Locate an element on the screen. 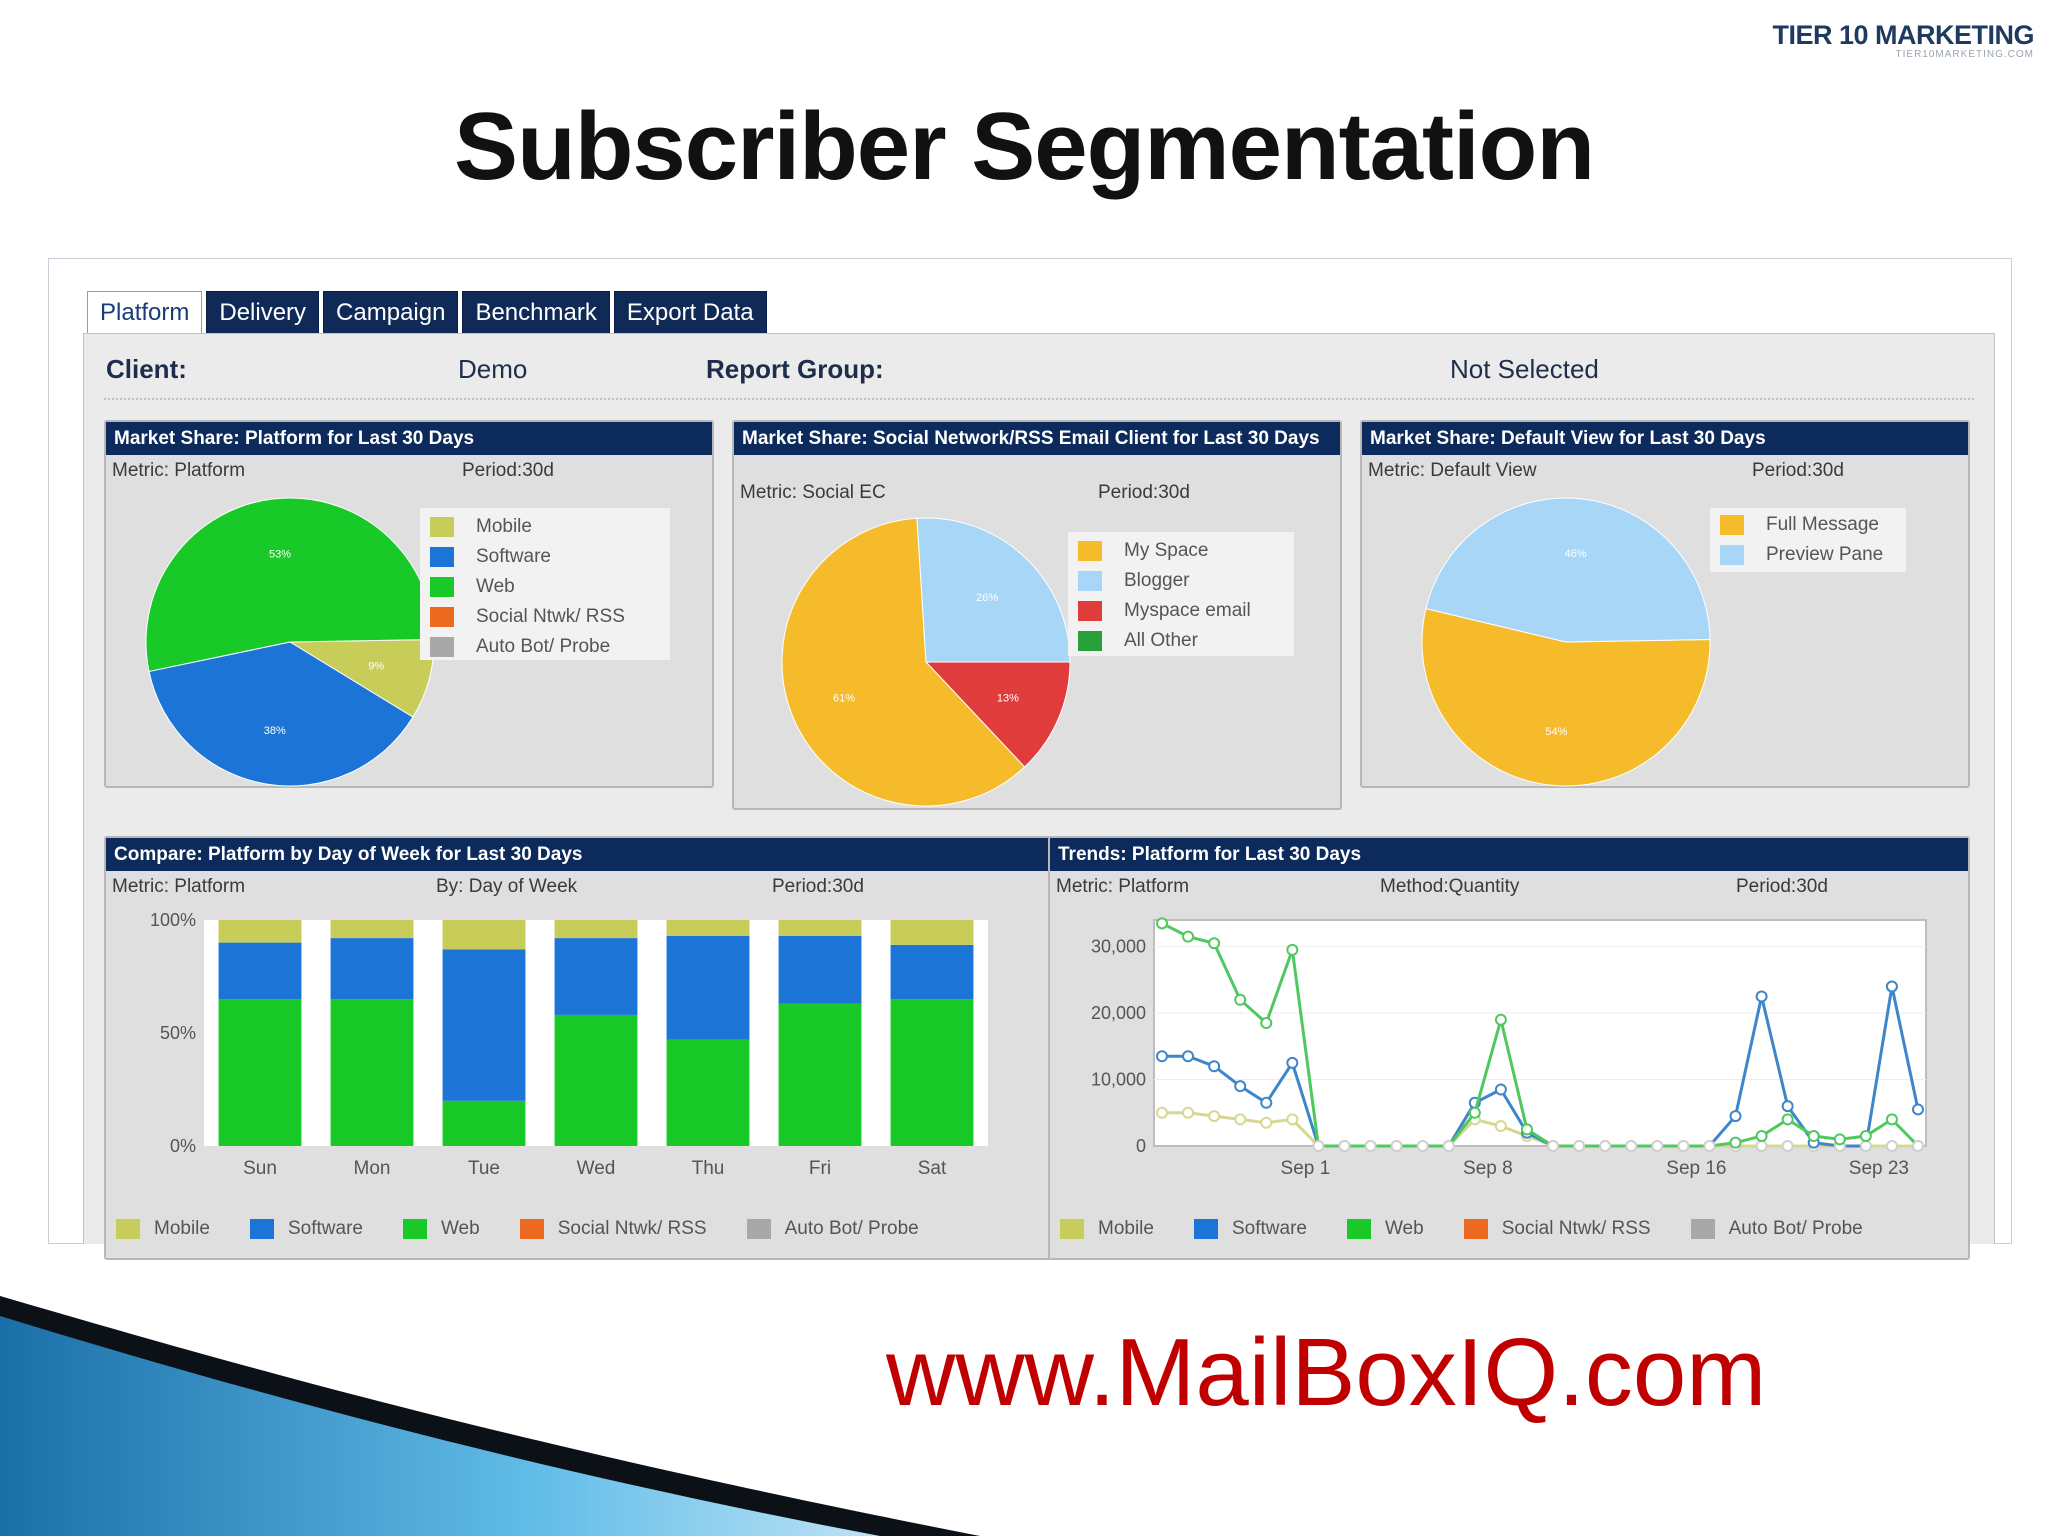  slice-label: 46% is located at coordinates (1576, 554).